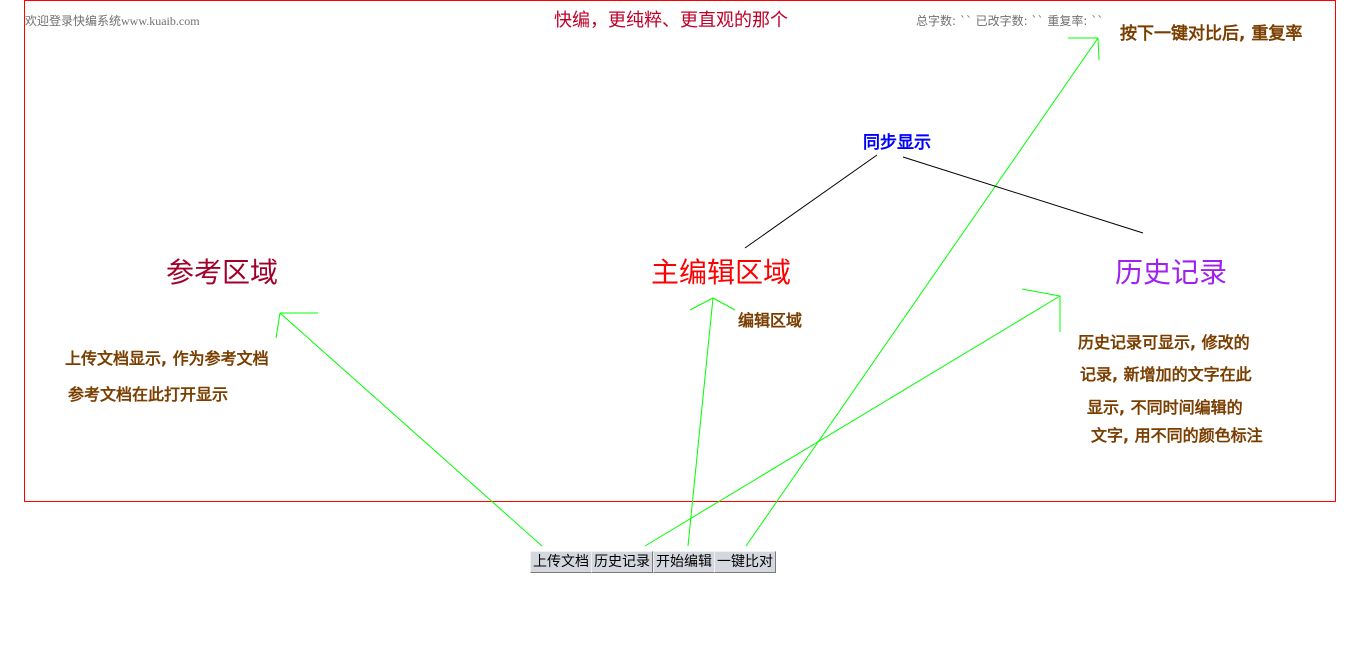 The image size is (1362, 653). Describe the element at coordinates (561, 562) in the screenshot. I see `upload-button: 上传文档` at that location.